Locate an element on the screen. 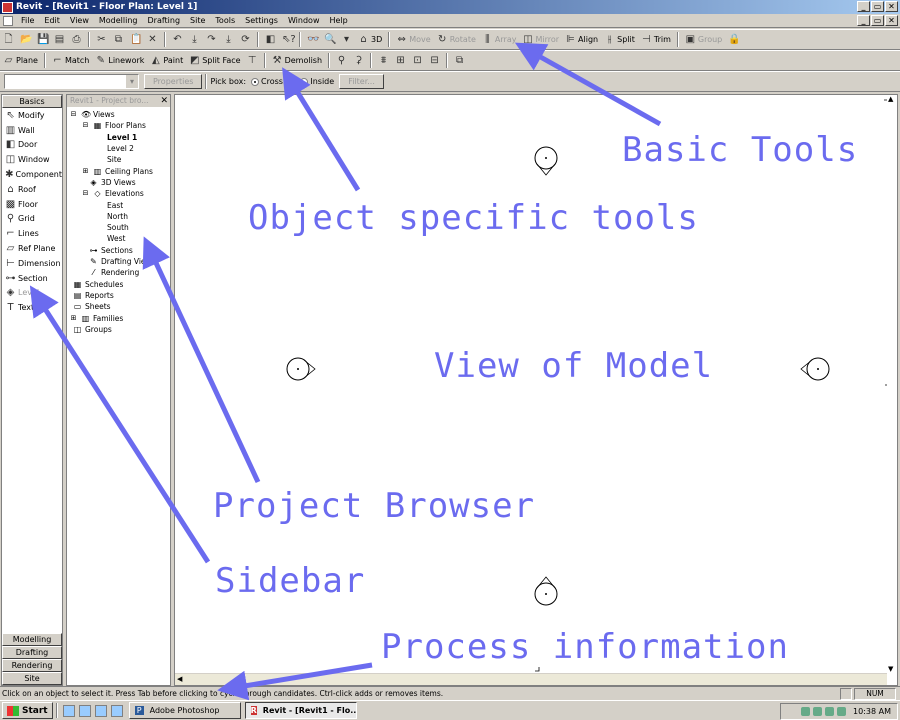 The height and width of the screenshot is (720, 900). split-face-button: ◩ Split Face is located at coordinates (214, 60).